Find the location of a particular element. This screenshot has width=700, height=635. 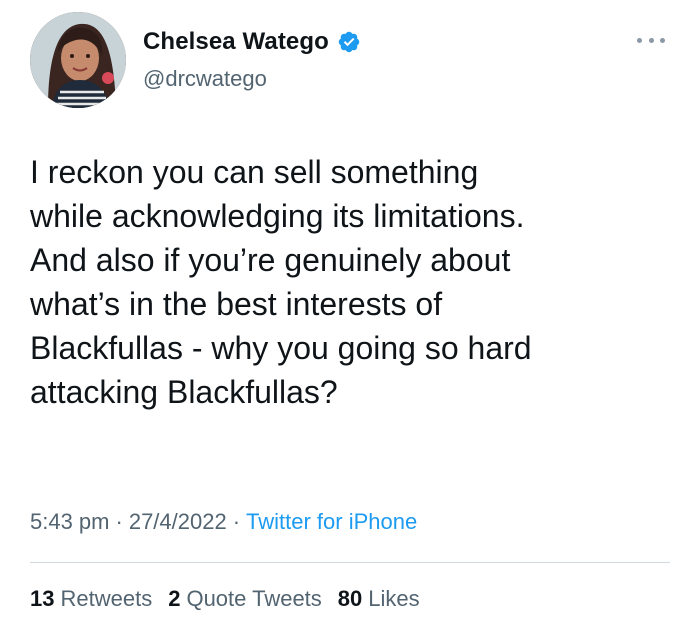

user-handle: @drcwatego is located at coordinates (205, 79).